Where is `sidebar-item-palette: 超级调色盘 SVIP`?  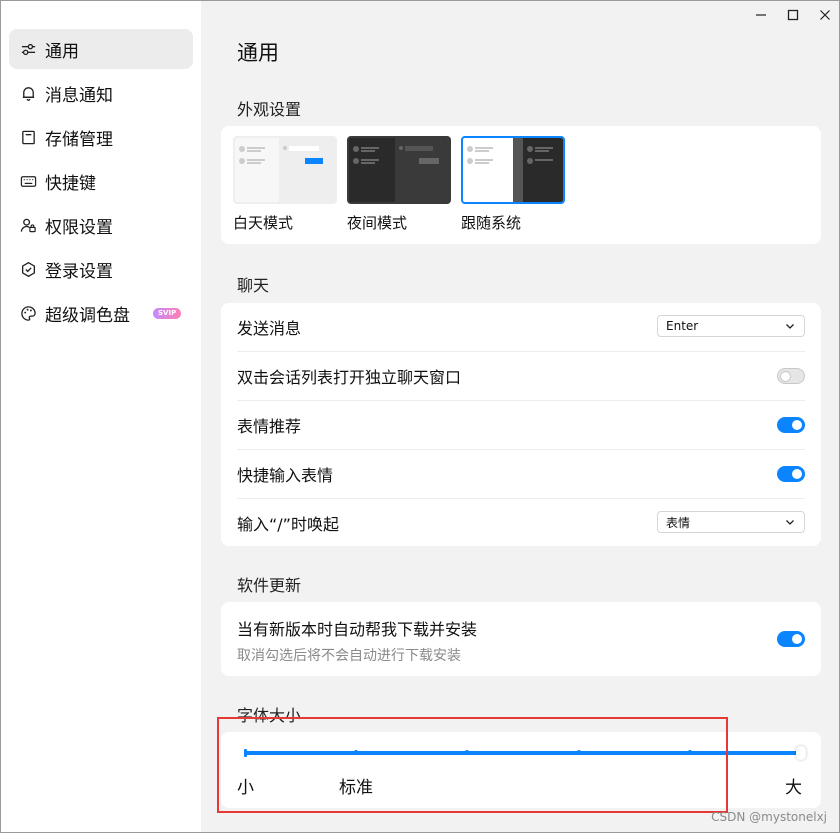 sidebar-item-palette: 超级调色盘 SVIP is located at coordinates (101, 313).